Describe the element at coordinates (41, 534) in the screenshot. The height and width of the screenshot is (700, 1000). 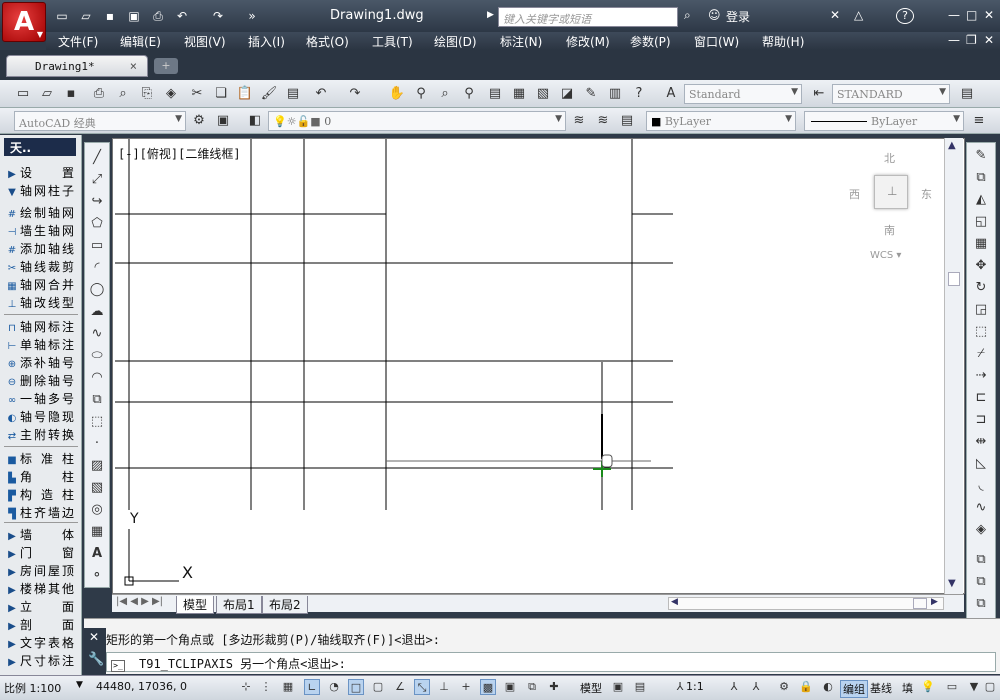
I see `panel-group: ▶ 墙 体` at that location.